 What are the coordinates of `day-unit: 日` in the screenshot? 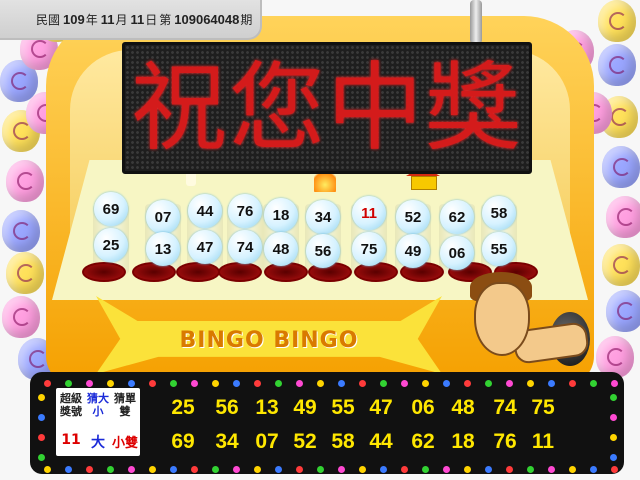 It's located at (151, 19).